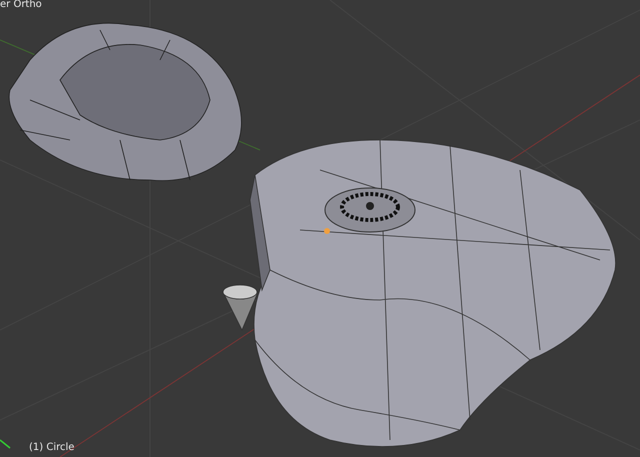 The width and height of the screenshot is (640, 457). What do you see at coordinates (240, 307) in the screenshot?
I see `cone-mesh-drawing` at bounding box center [240, 307].